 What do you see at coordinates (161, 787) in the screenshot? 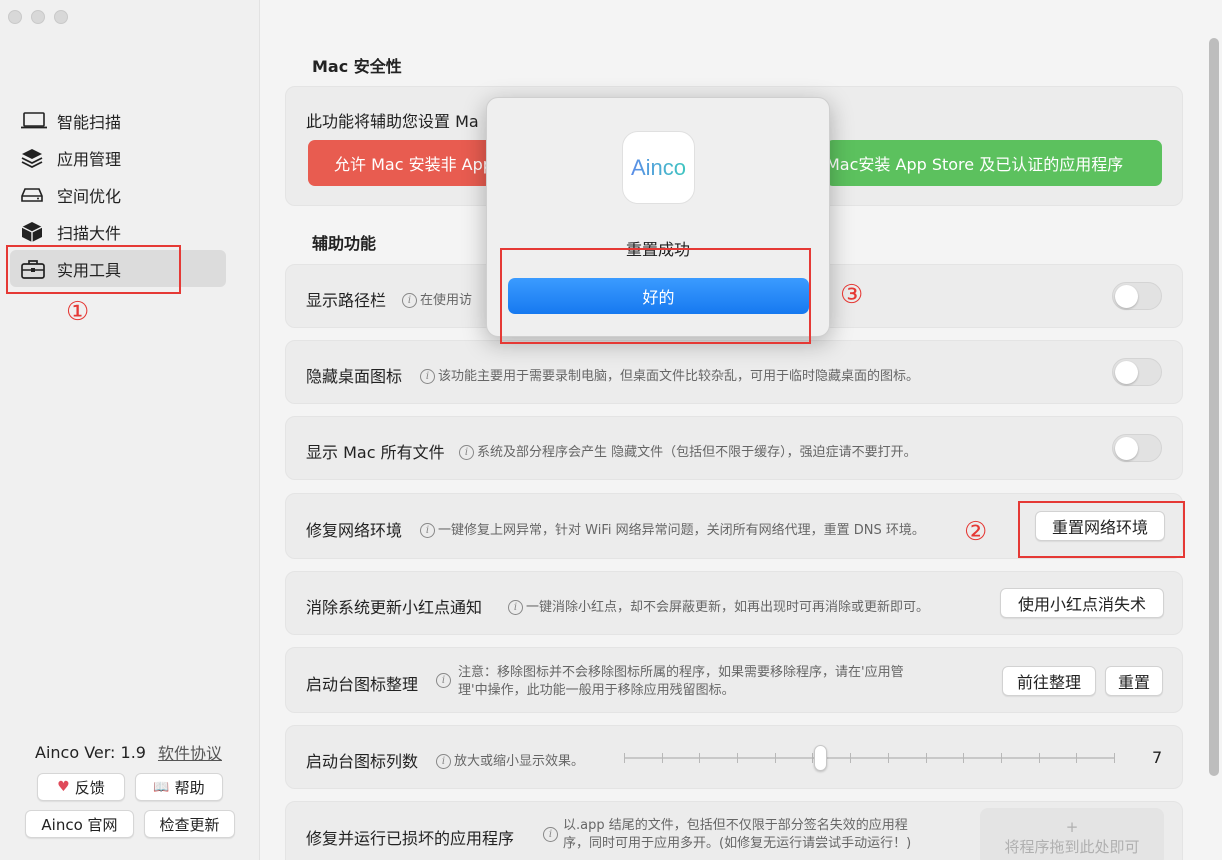
I see `book-icon: 📖` at bounding box center [161, 787].